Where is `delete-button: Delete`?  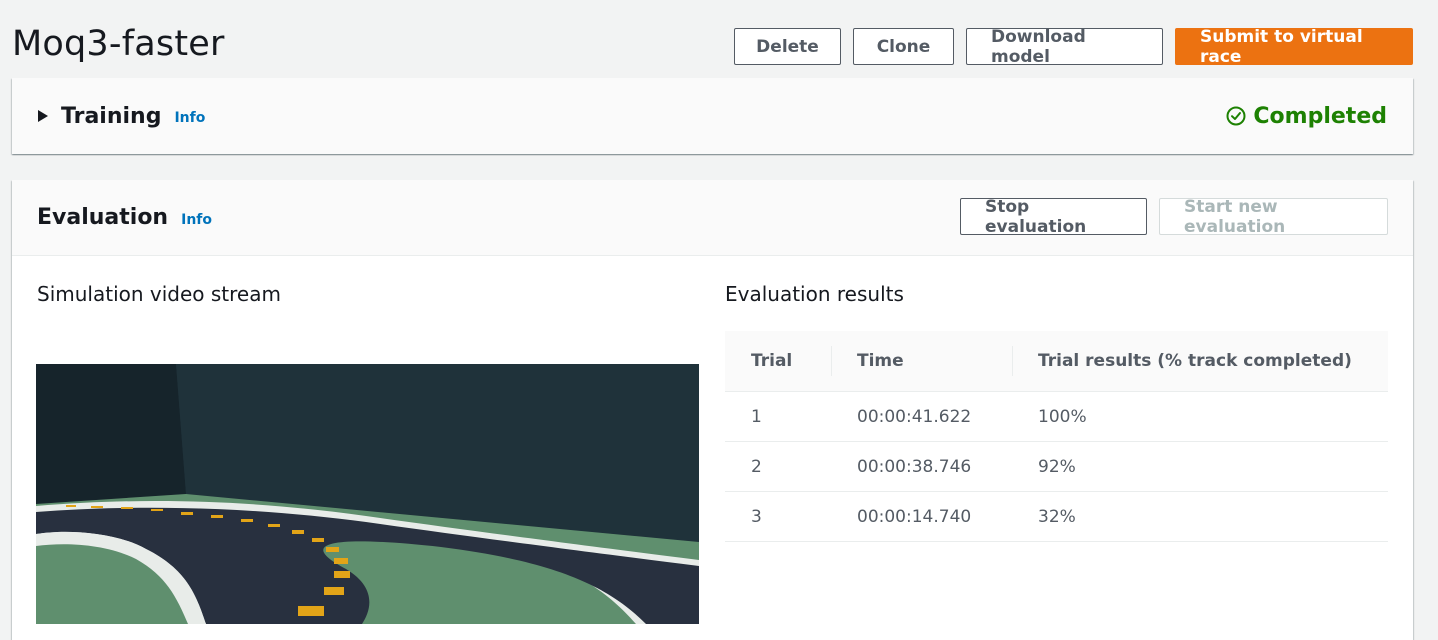 delete-button: Delete is located at coordinates (787, 46).